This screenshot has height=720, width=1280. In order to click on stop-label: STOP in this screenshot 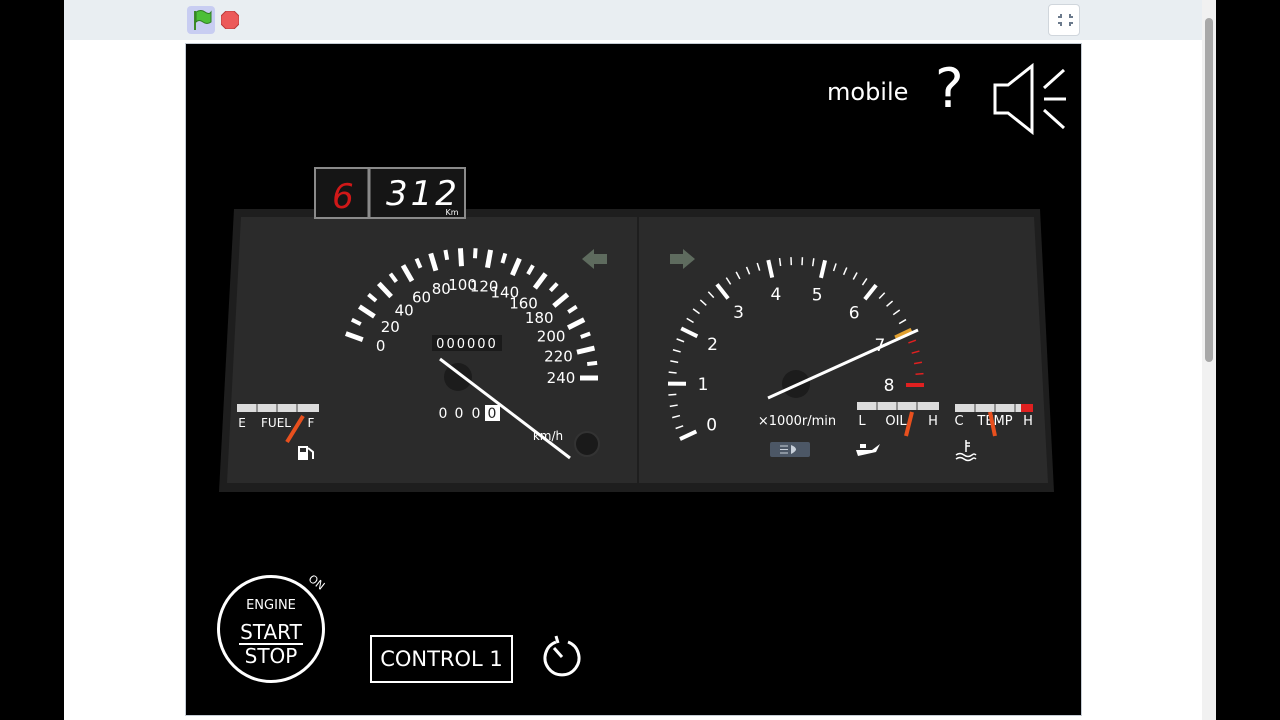, I will do `click(271, 656)`.